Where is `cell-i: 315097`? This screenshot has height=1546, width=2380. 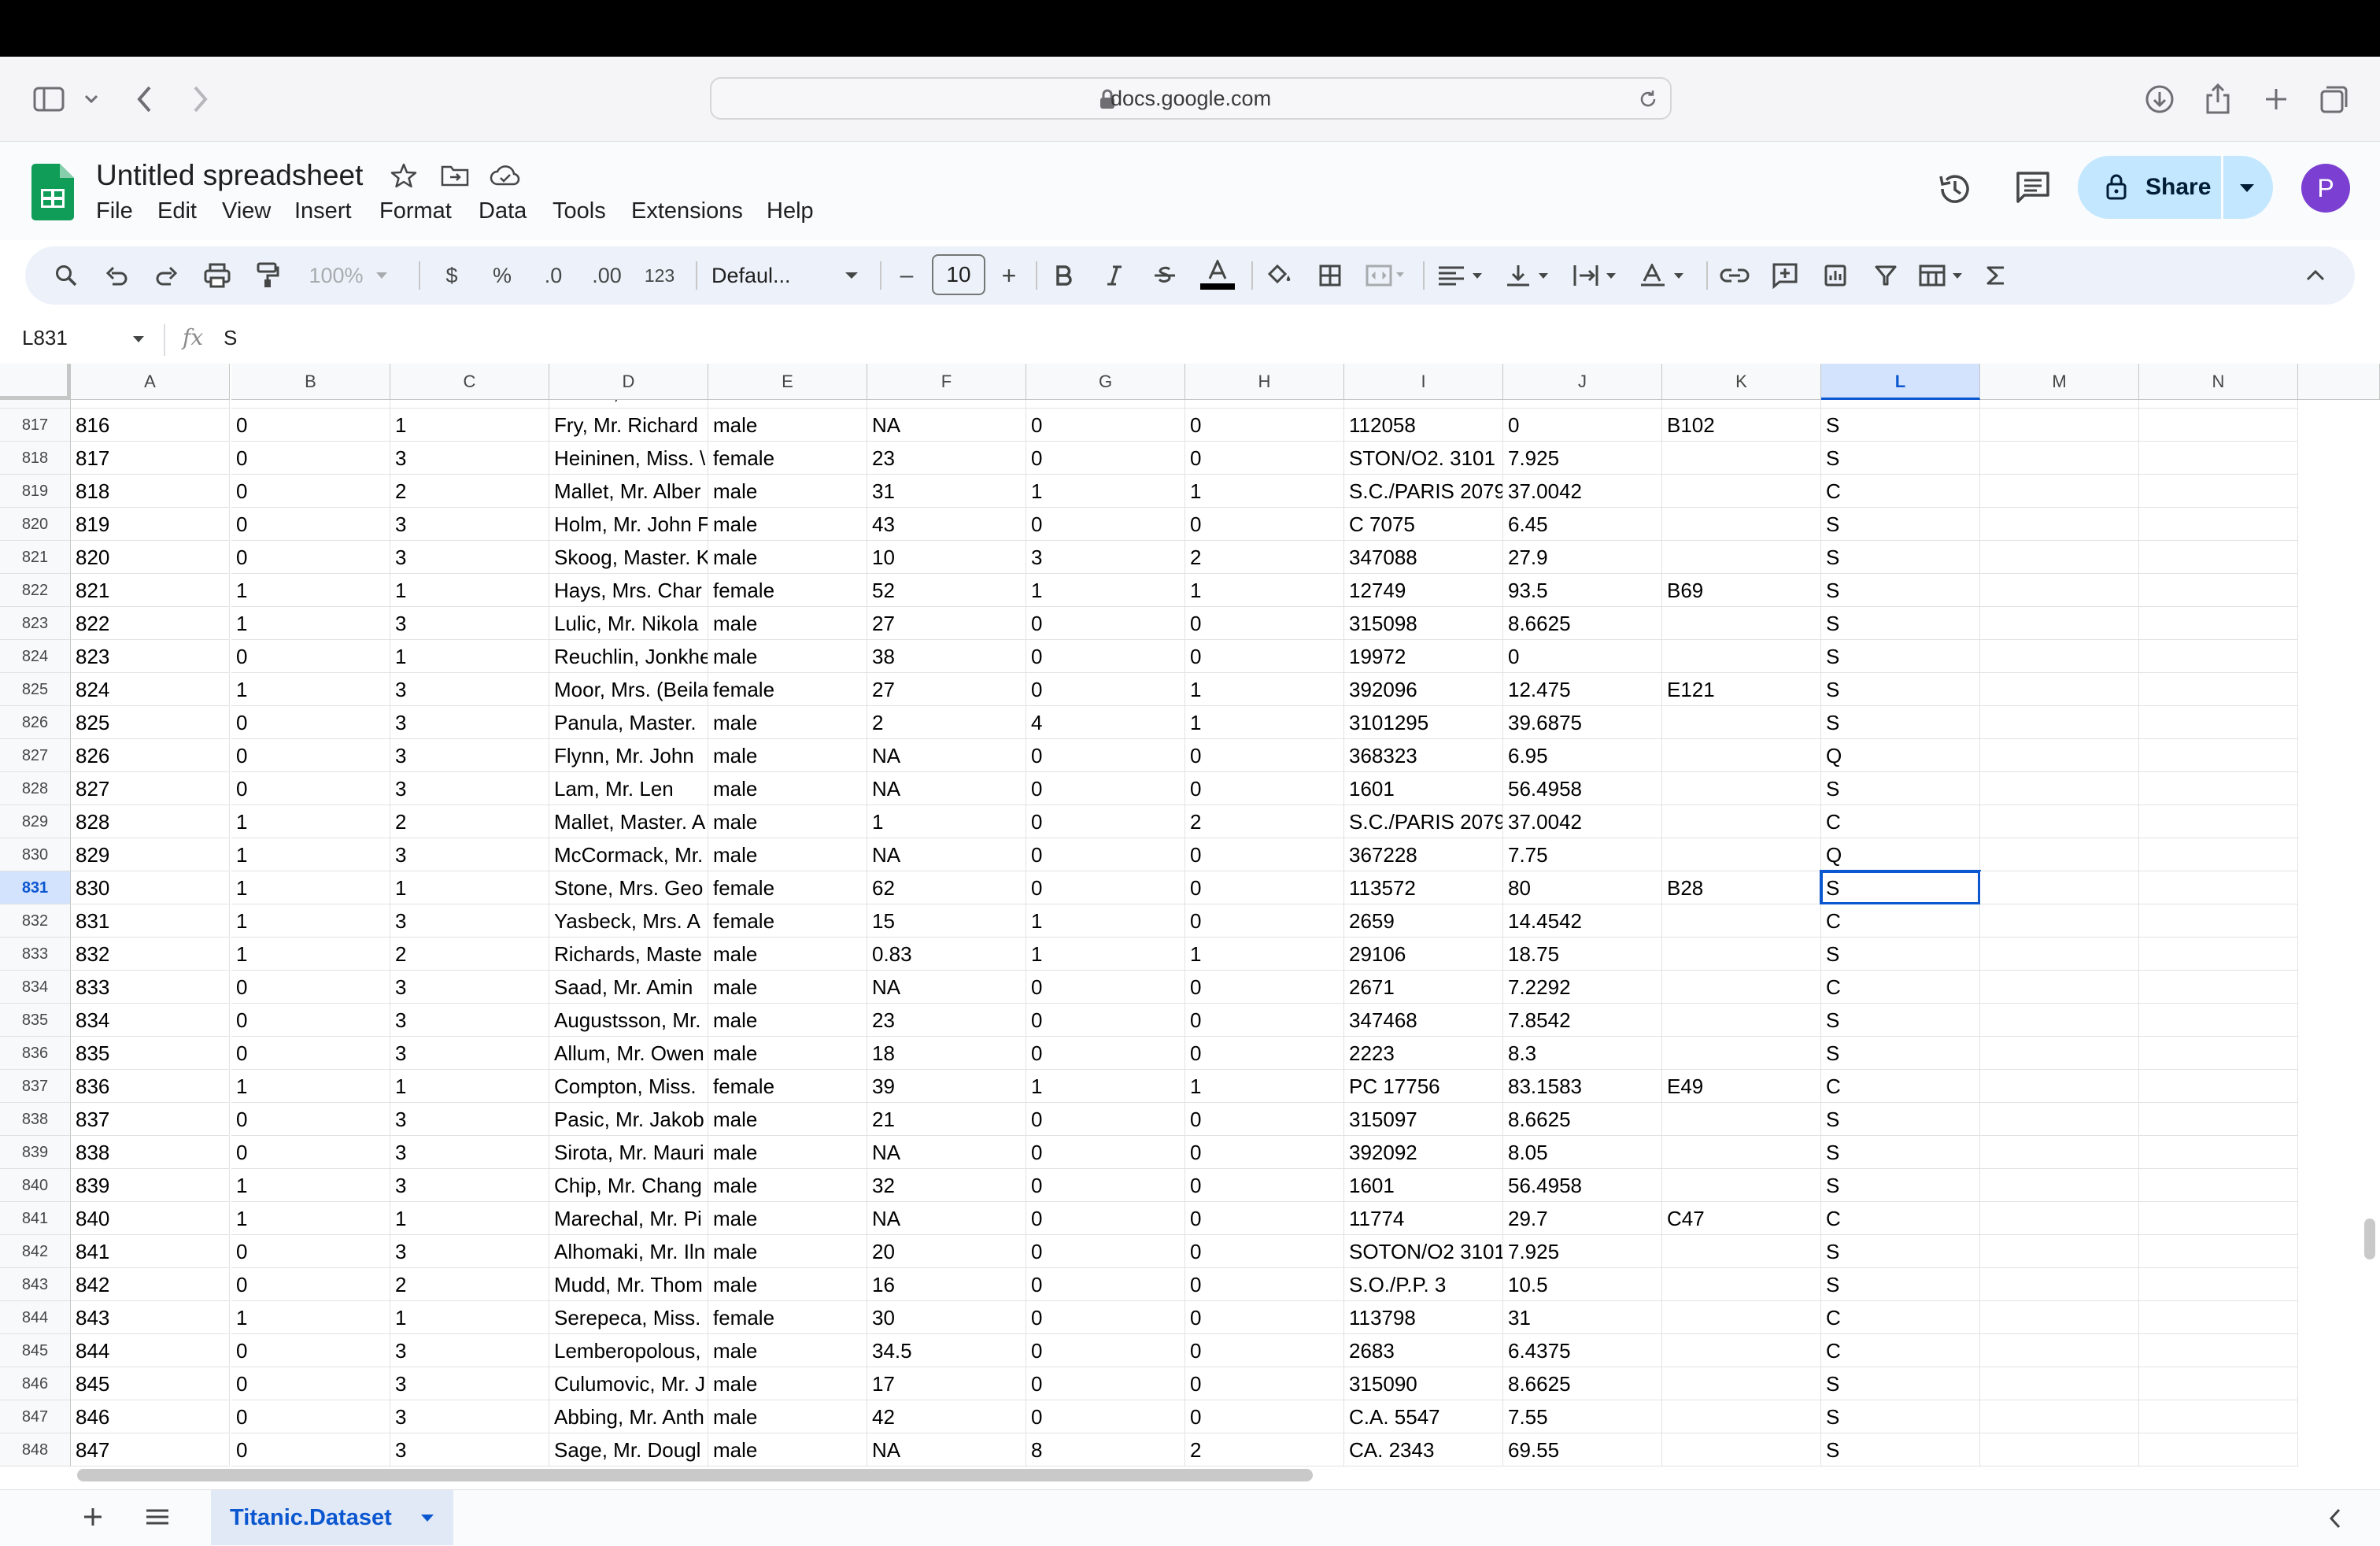 cell-i: 315097 is located at coordinates (1423, 1119).